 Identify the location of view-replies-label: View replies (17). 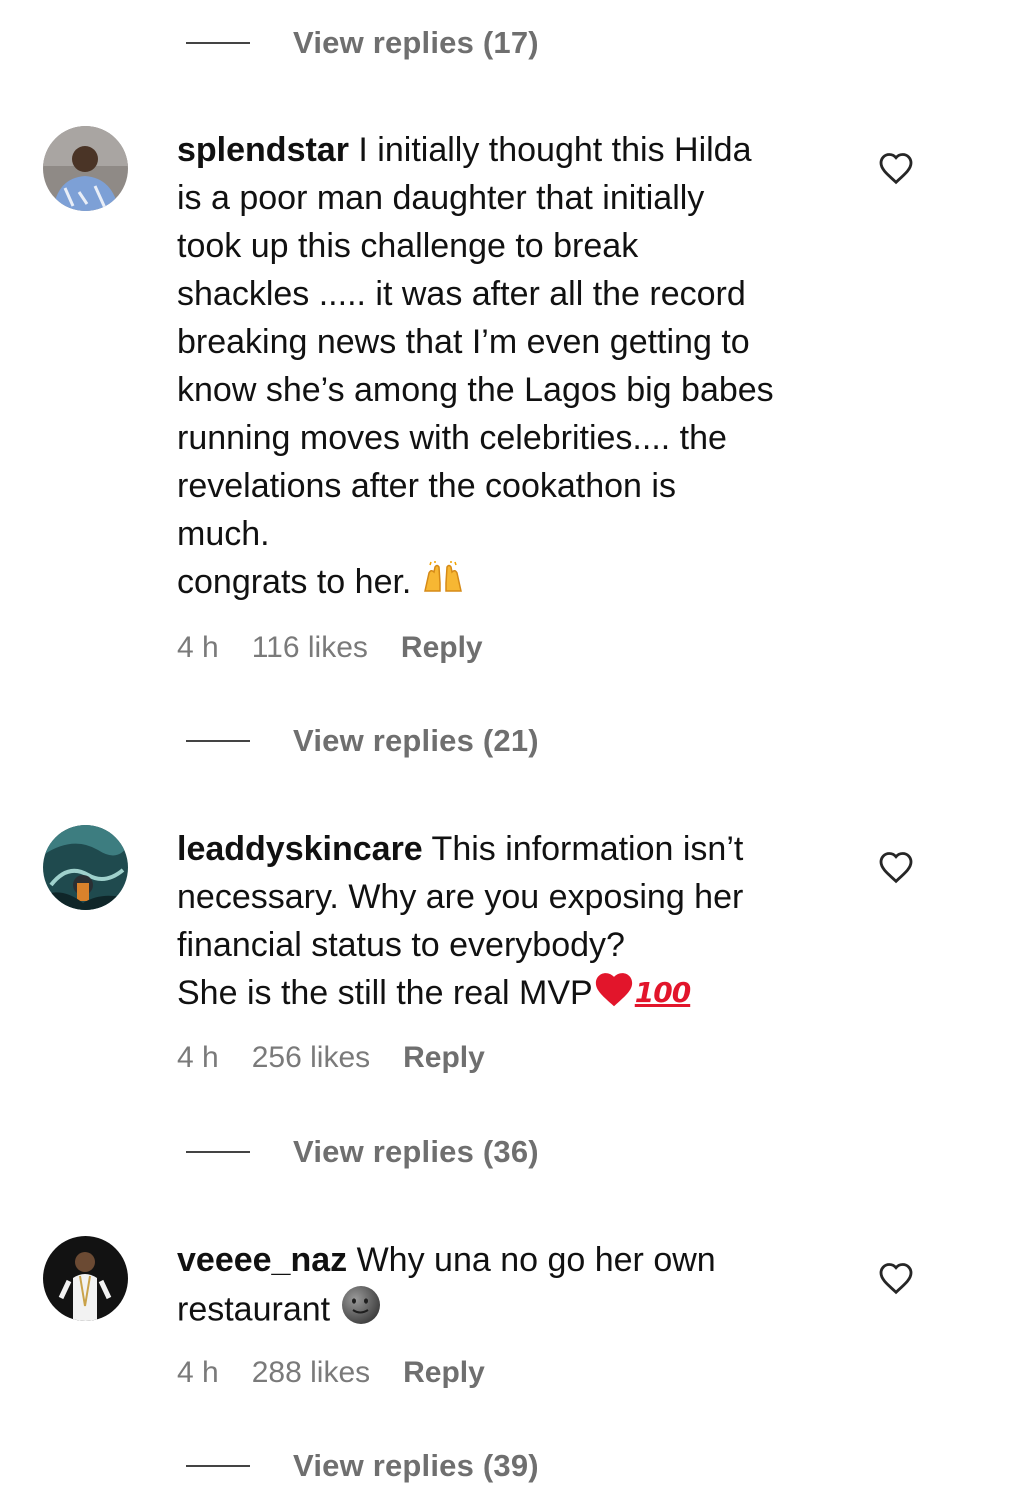
(416, 42).